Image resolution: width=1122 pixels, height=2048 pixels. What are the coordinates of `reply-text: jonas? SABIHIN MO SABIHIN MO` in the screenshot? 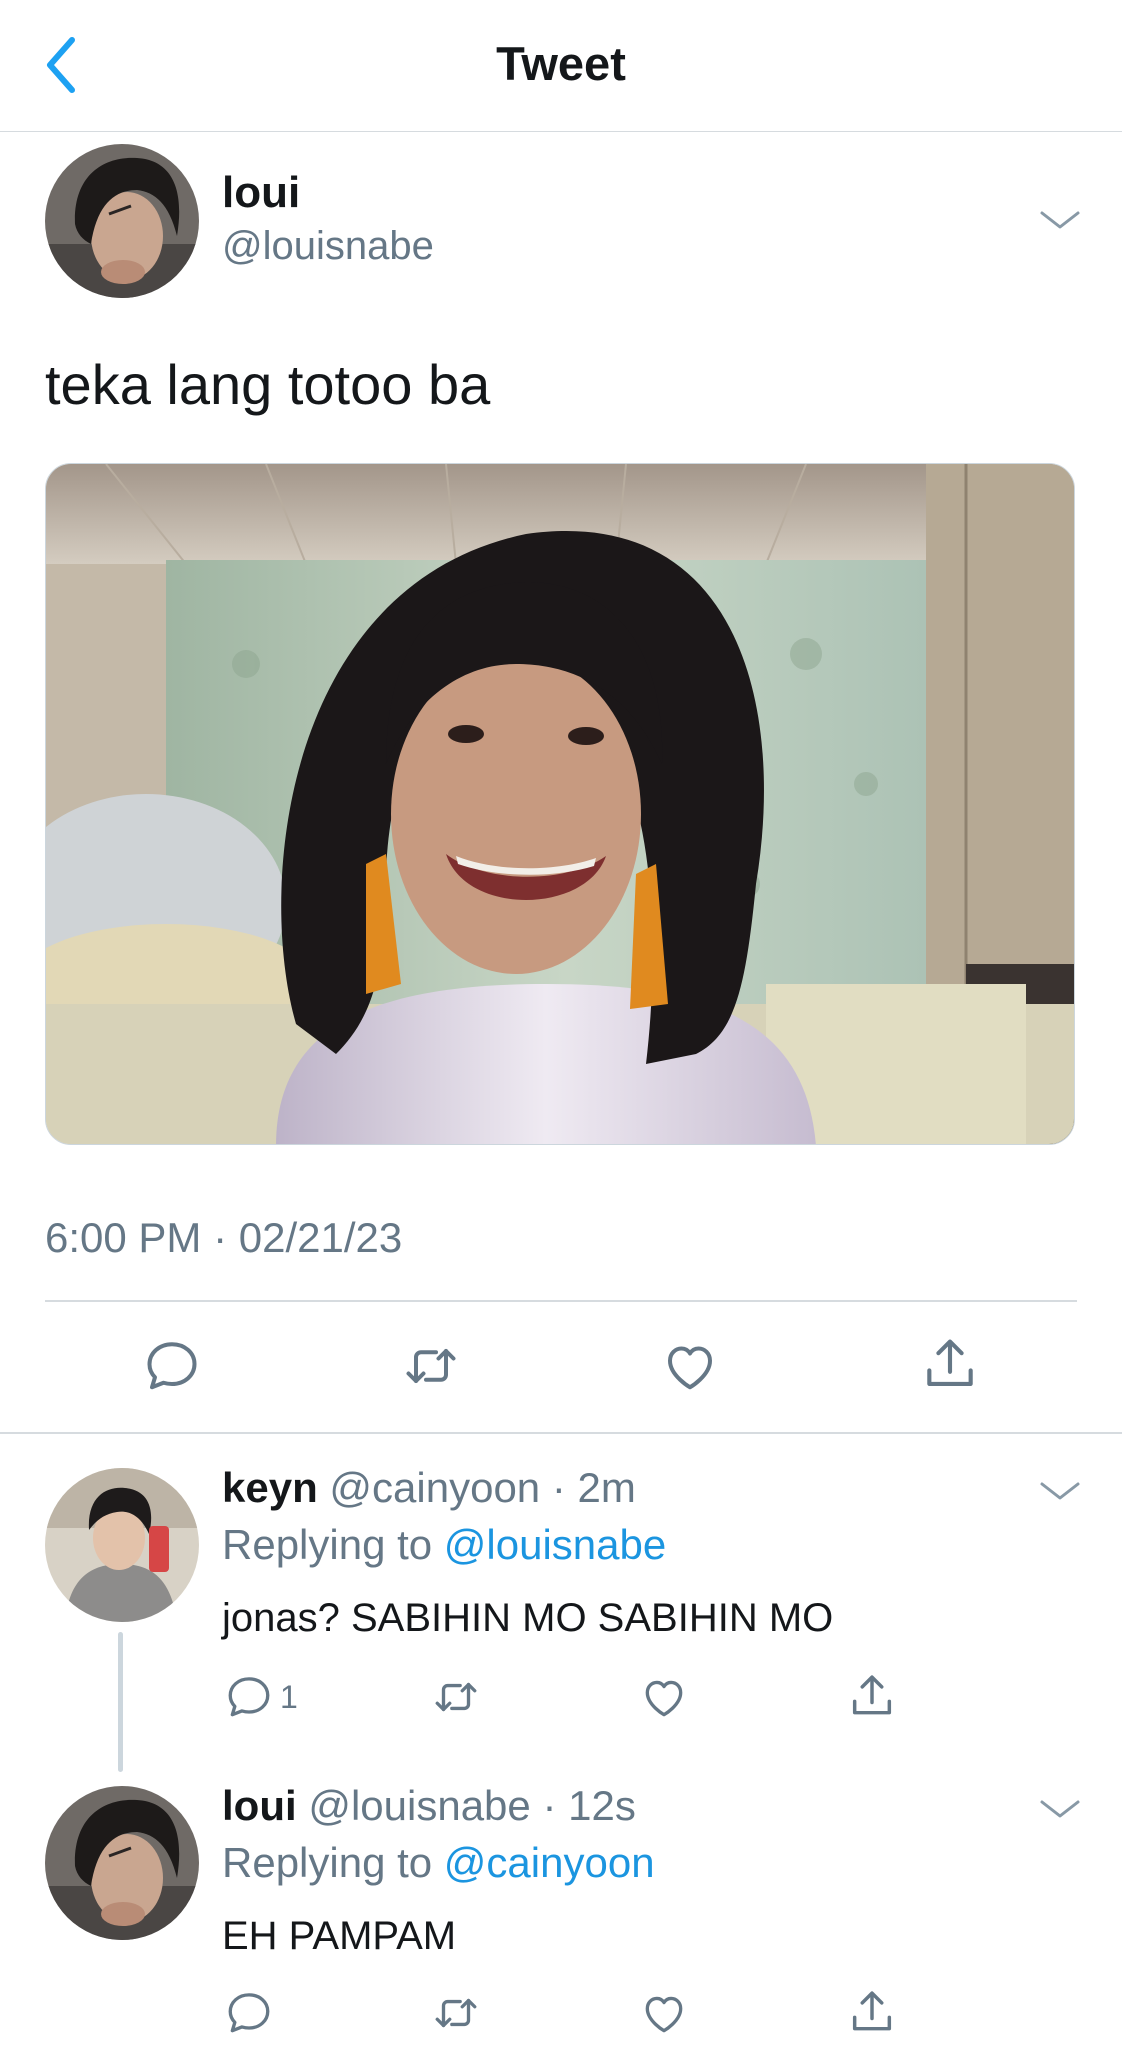 It's located at (528, 1618).